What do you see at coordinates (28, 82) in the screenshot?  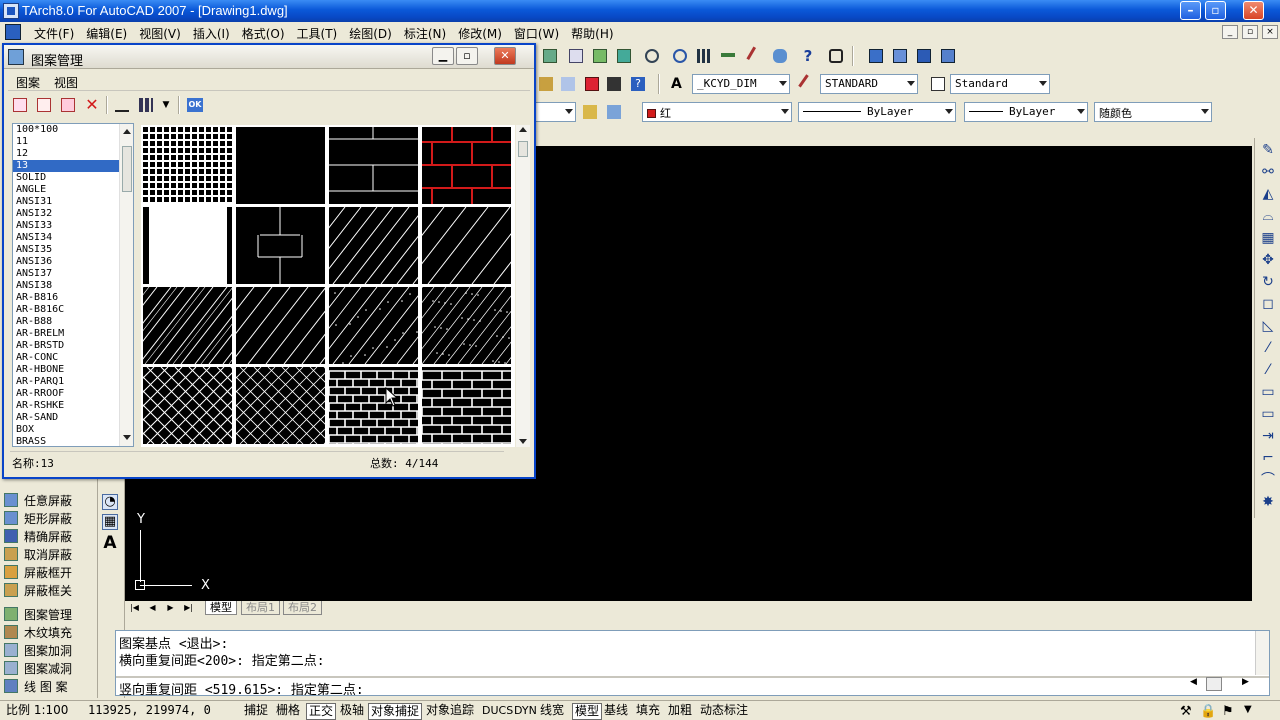 I see `dialog-menu-pattern: 图案` at bounding box center [28, 82].